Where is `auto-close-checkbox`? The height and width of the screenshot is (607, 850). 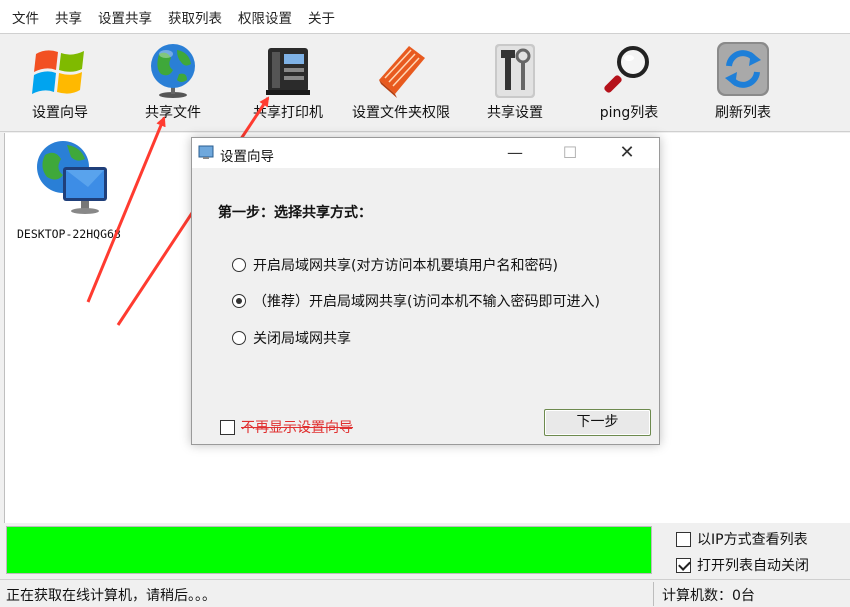 auto-close-checkbox is located at coordinates (683, 565).